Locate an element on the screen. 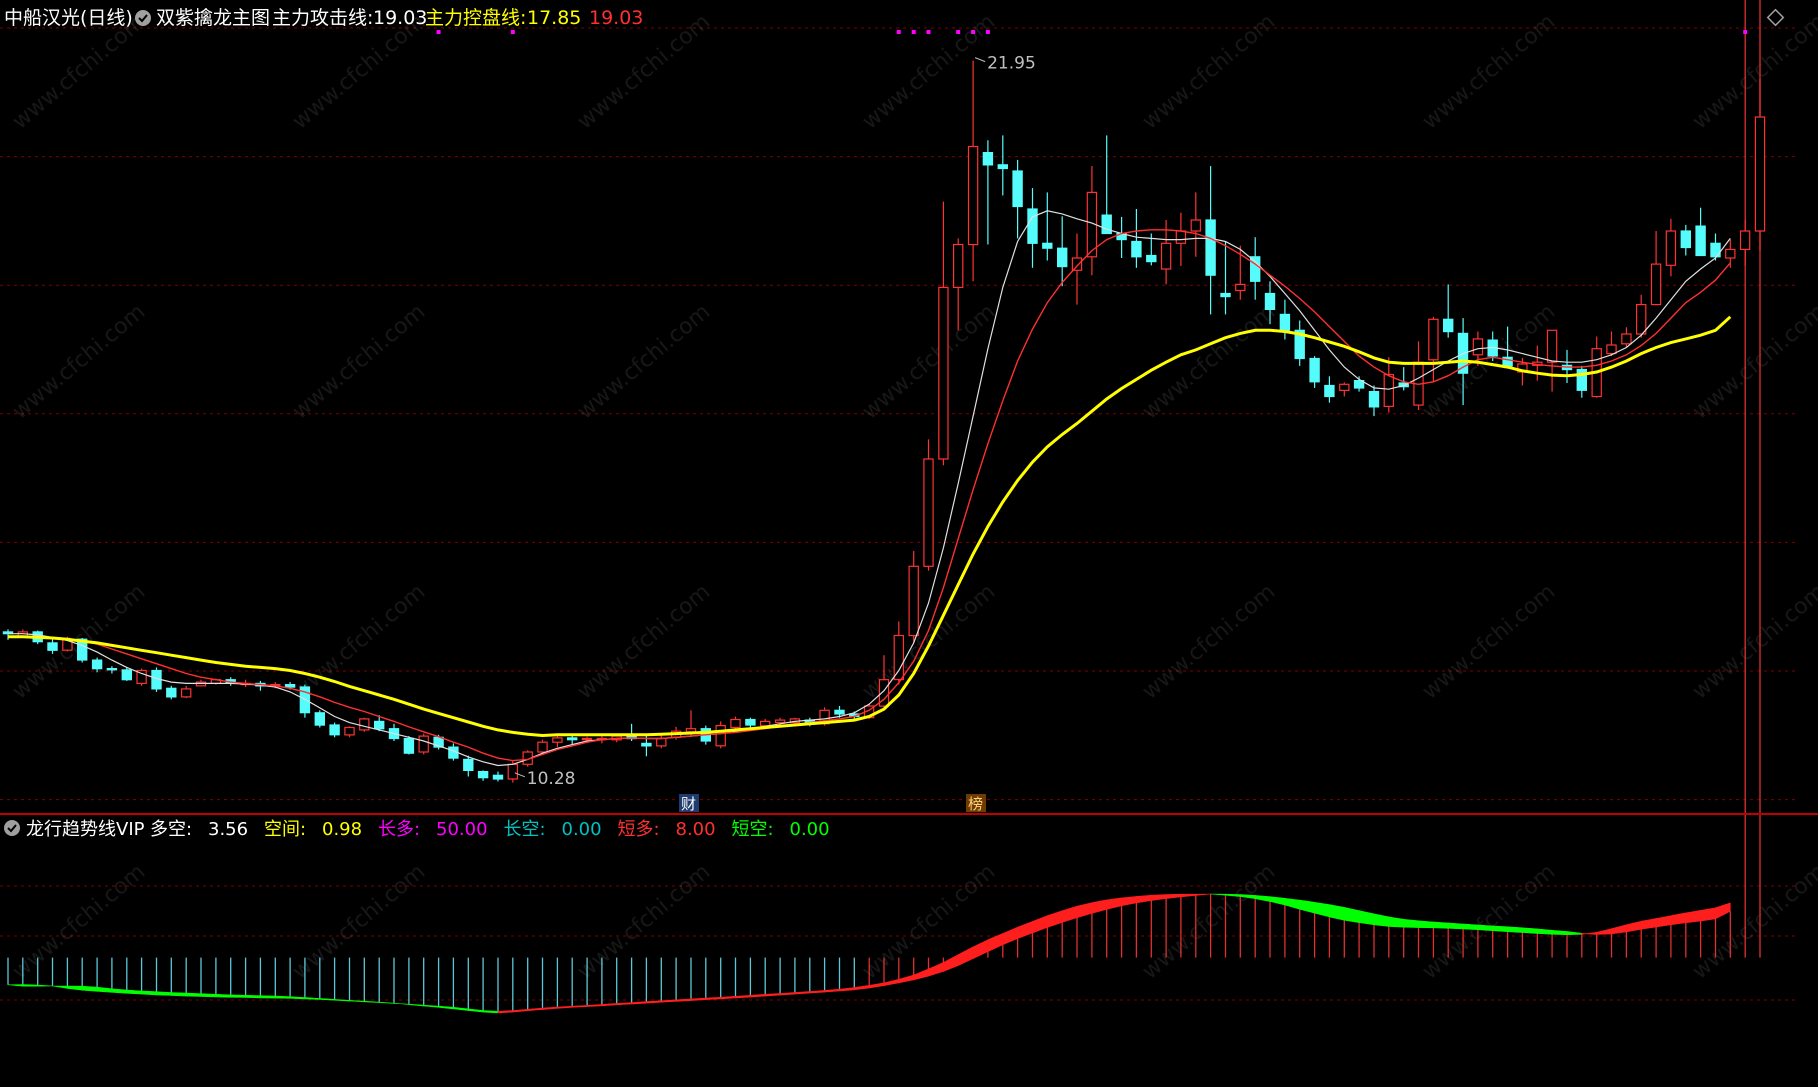  annotation-label: 21.95 is located at coordinates (1011, 64).